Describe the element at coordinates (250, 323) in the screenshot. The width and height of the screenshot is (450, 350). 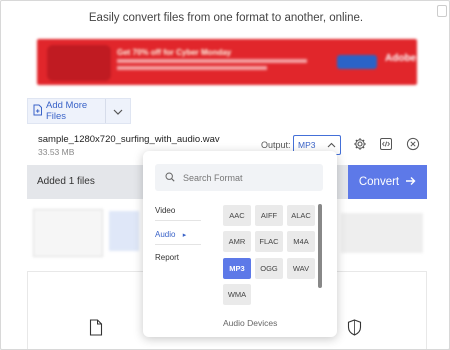
I see `audio-devices-section: Audio Devices` at that location.